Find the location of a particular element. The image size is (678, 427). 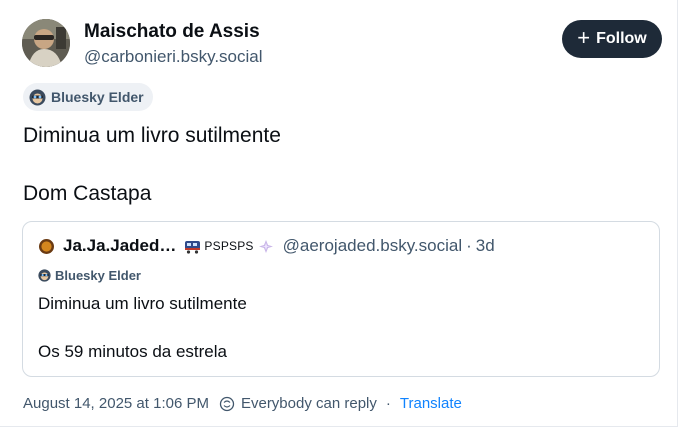

quoted-name-suffix: PSPSPS is located at coordinates (229, 246).